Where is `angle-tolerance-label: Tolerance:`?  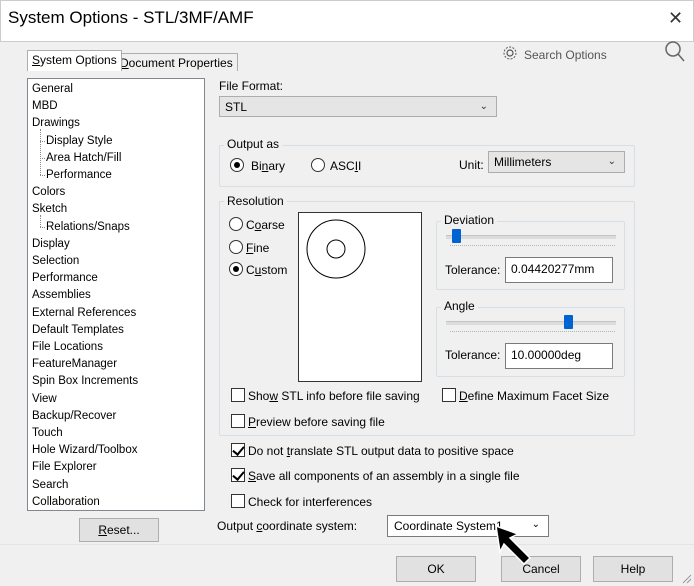 angle-tolerance-label: Tolerance: is located at coordinates (473, 355).